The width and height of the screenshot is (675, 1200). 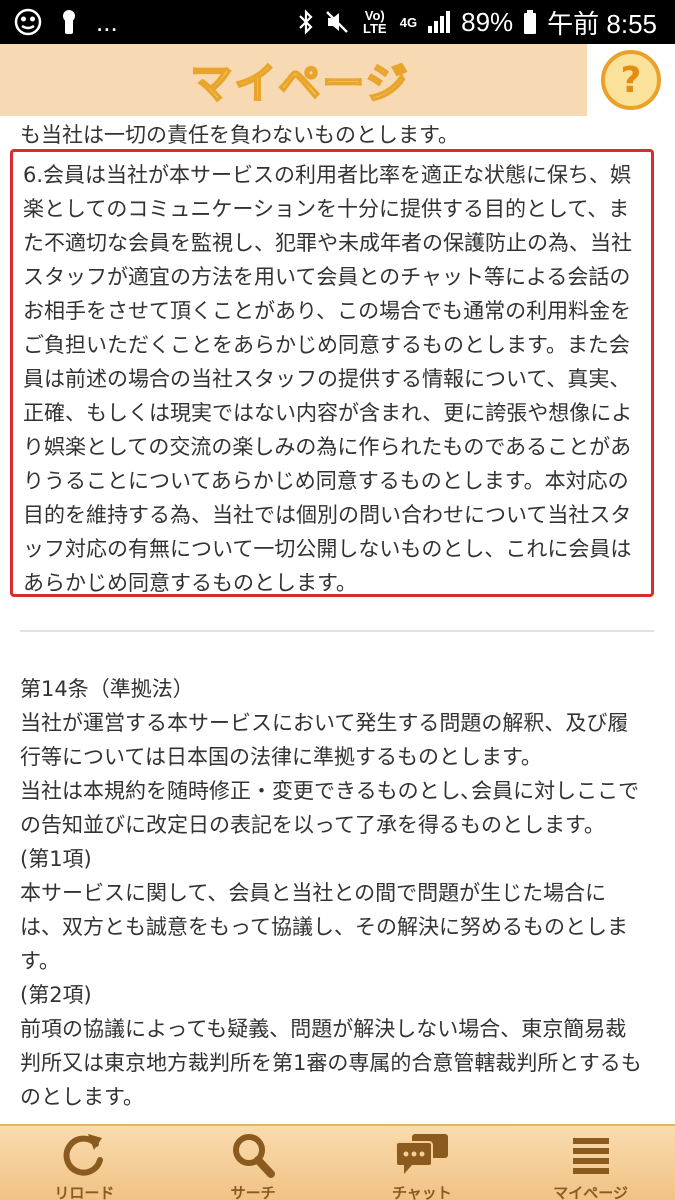 I want to click on tab-label: マイページ, so click(x=590, y=1192).